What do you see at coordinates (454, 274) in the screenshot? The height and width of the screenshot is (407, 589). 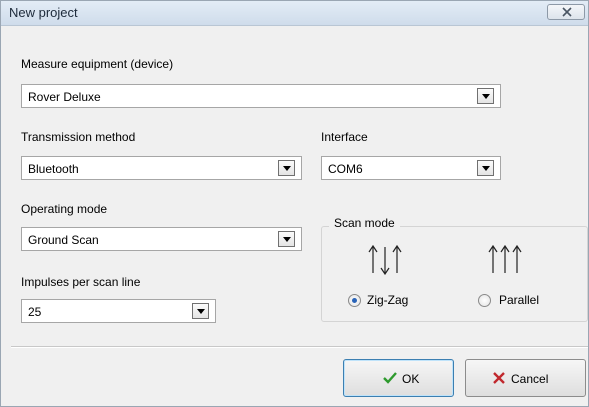 I see `scan-mode-group` at bounding box center [454, 274].